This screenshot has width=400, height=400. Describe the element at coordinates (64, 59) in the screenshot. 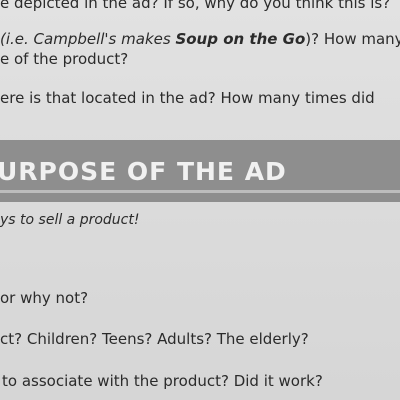

I see `question-line-3: e of the product?` at that location.